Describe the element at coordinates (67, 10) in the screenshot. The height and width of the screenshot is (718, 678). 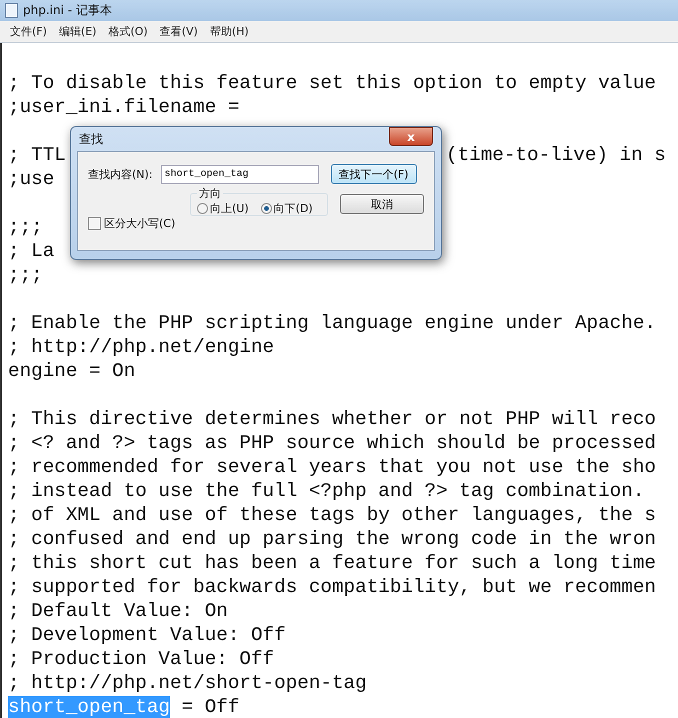
I see `window-title: php.ini - 记事本` at that location.